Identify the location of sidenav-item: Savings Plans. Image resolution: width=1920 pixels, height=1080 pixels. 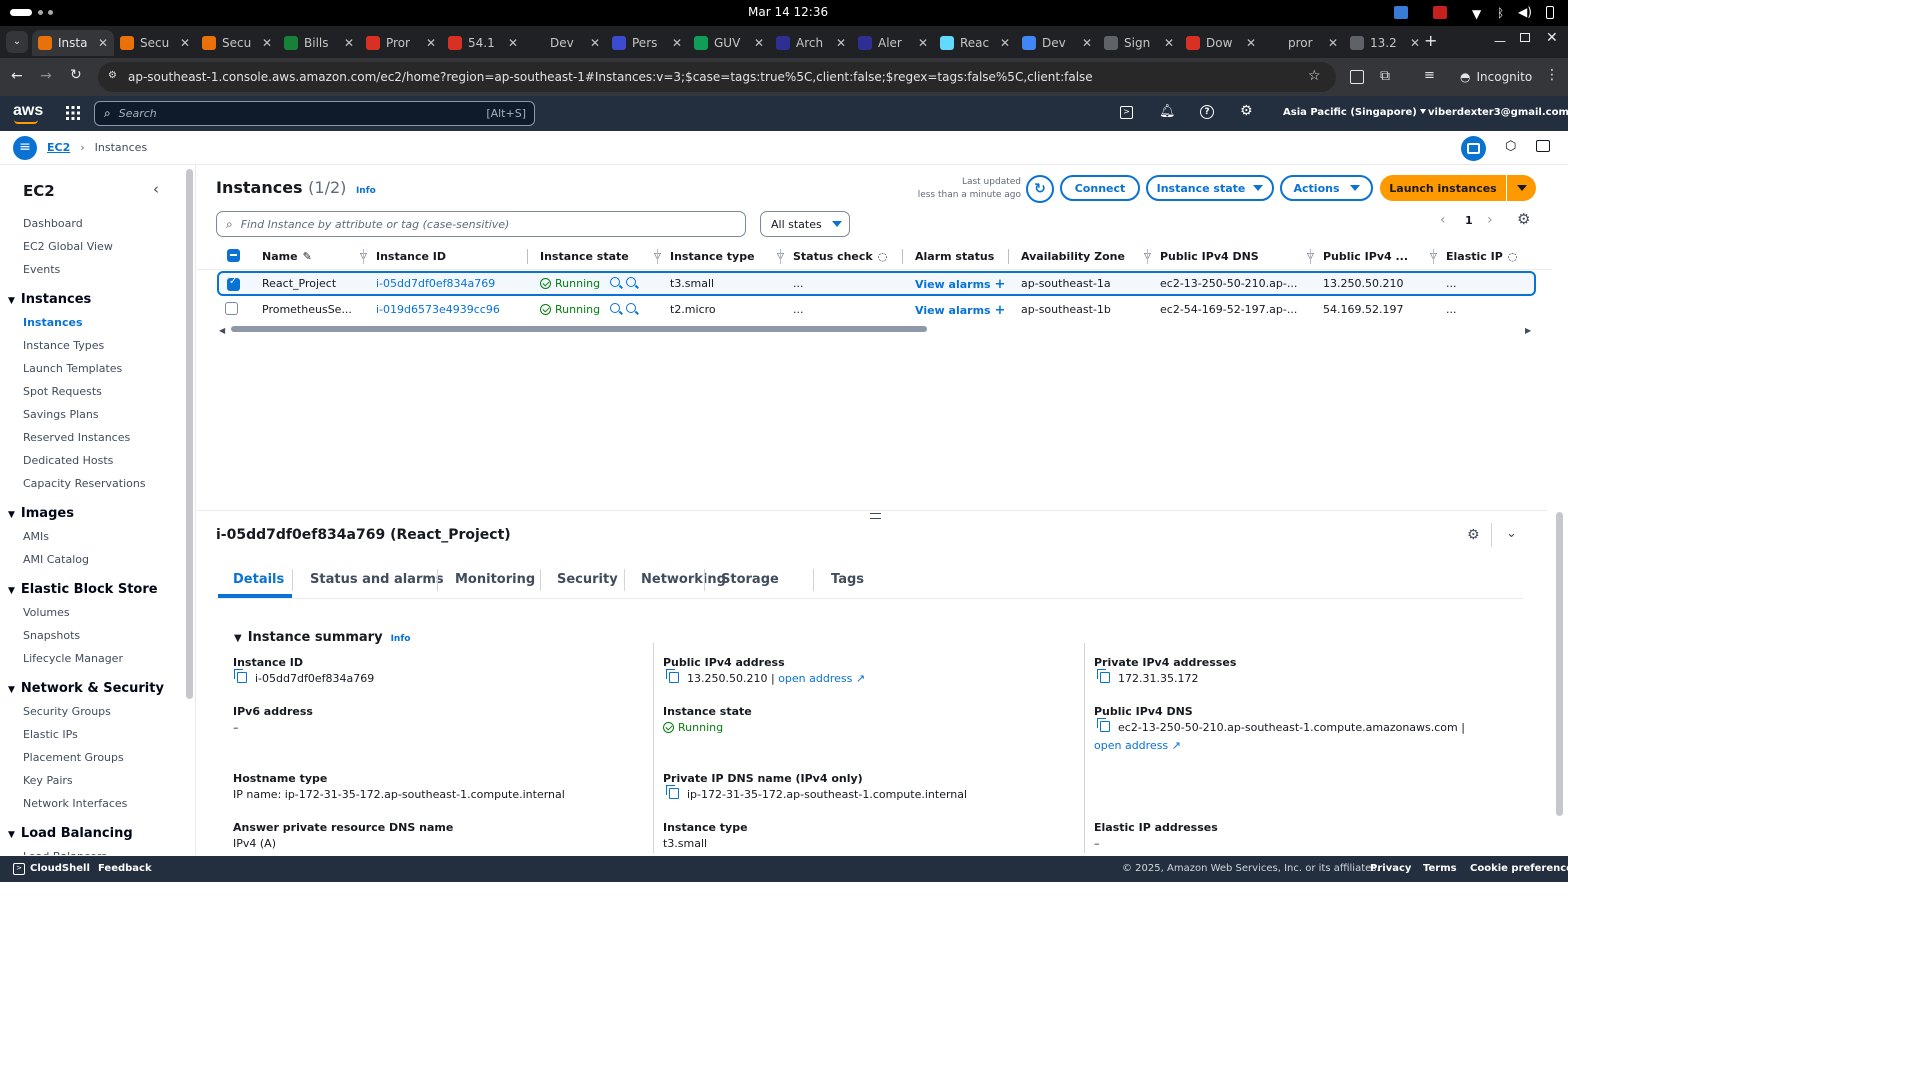
(61, 414).